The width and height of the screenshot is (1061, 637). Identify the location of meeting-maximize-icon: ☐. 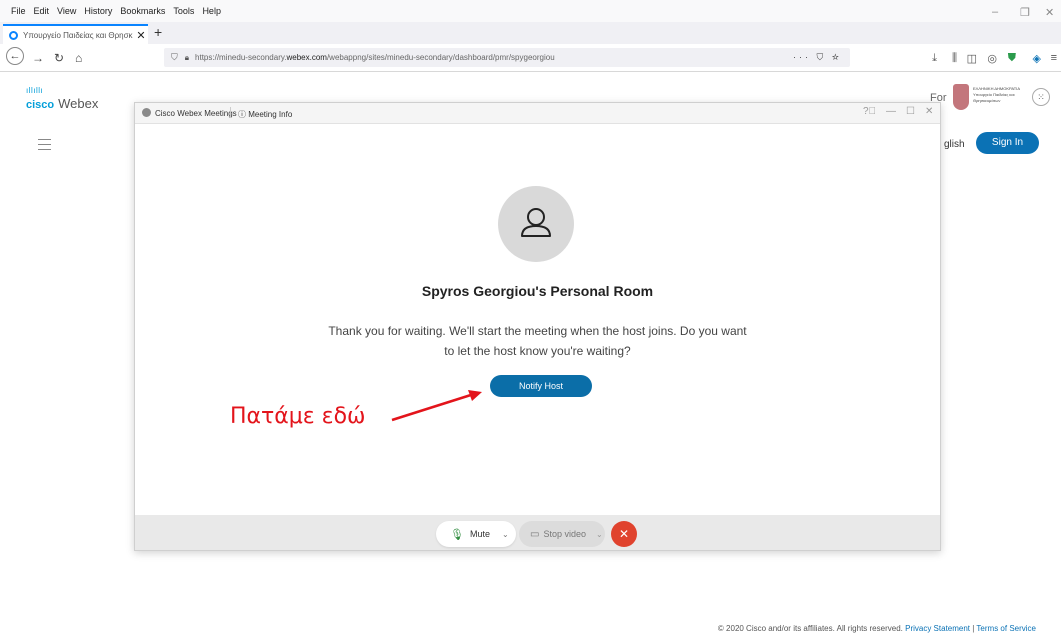
(910, 111).